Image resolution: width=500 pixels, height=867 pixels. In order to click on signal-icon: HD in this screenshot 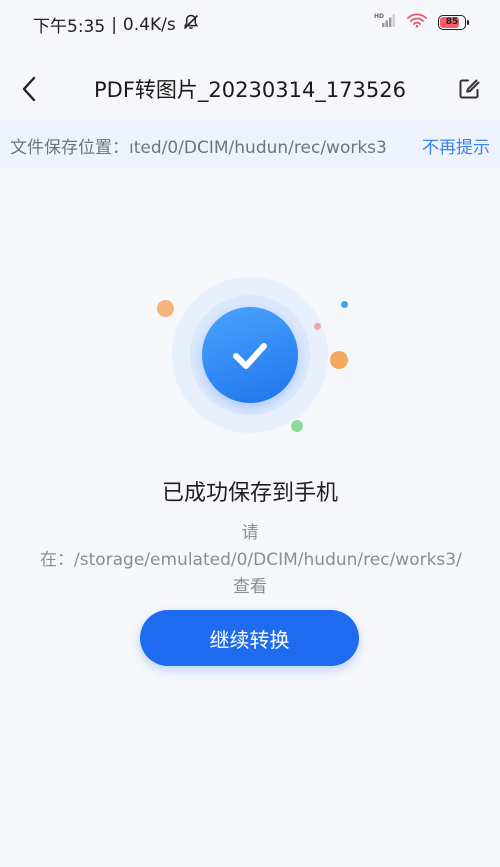, I will do `click(385, 22)`.